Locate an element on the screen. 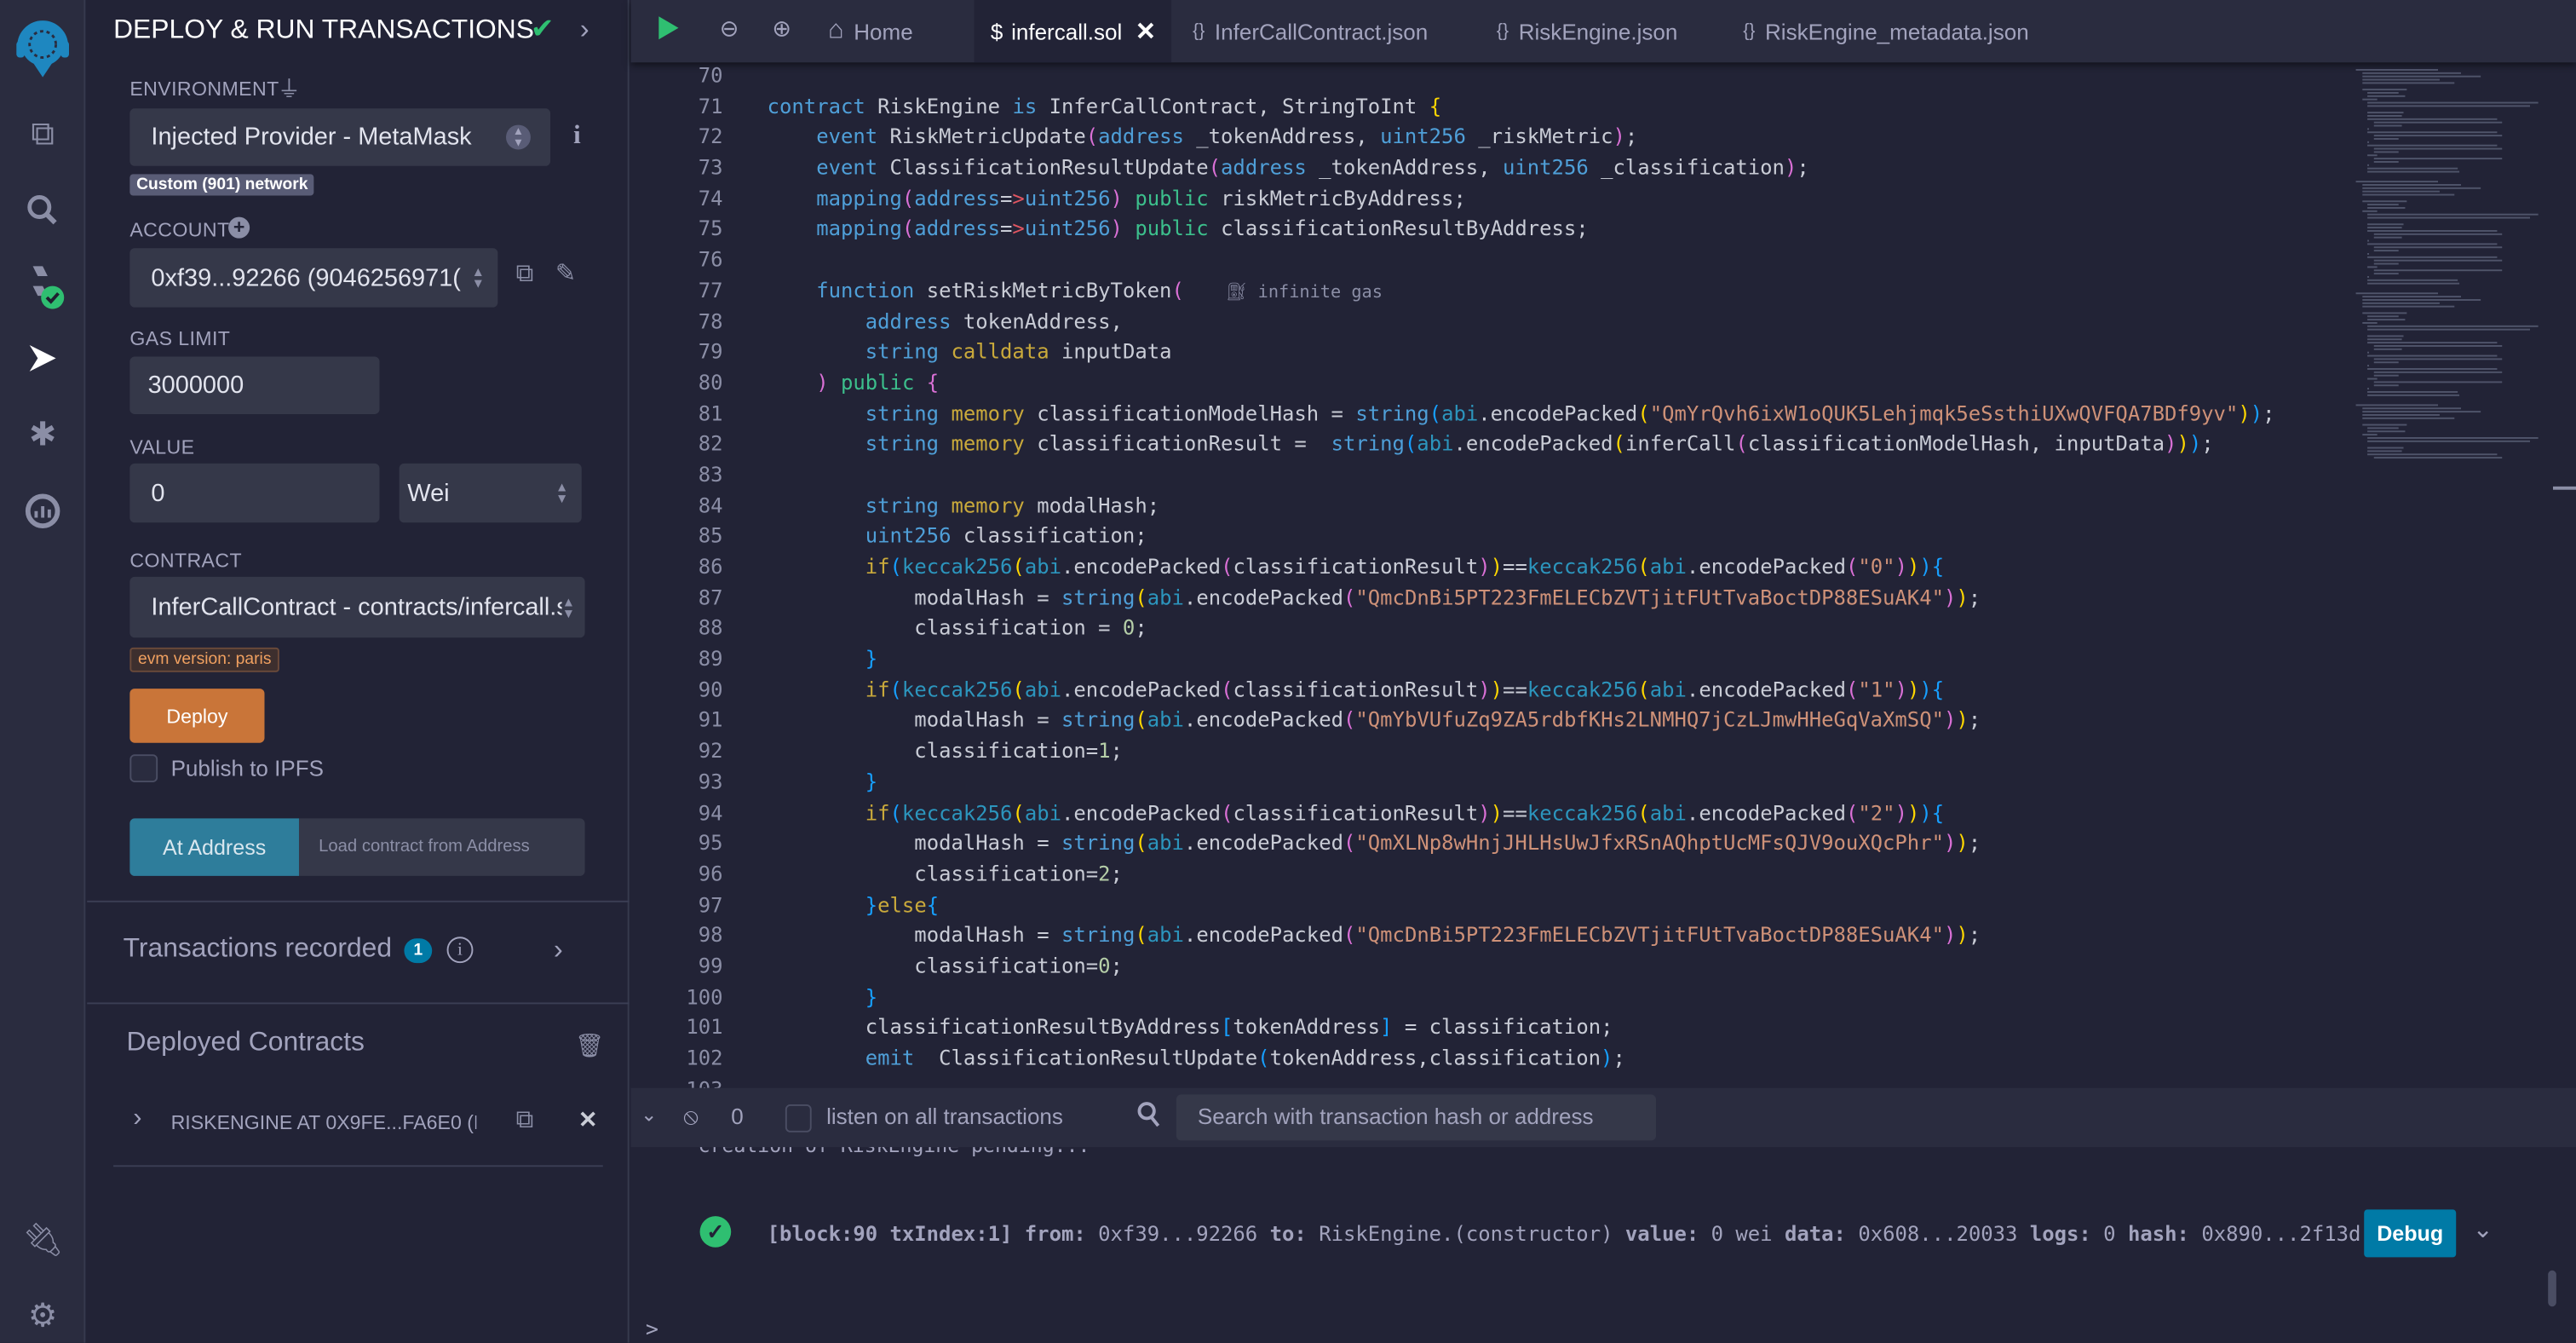 This screenshot has height=1343, width=2576. value-unit-select: Wei ▲ ▼ is located at coordinates (491, 493).